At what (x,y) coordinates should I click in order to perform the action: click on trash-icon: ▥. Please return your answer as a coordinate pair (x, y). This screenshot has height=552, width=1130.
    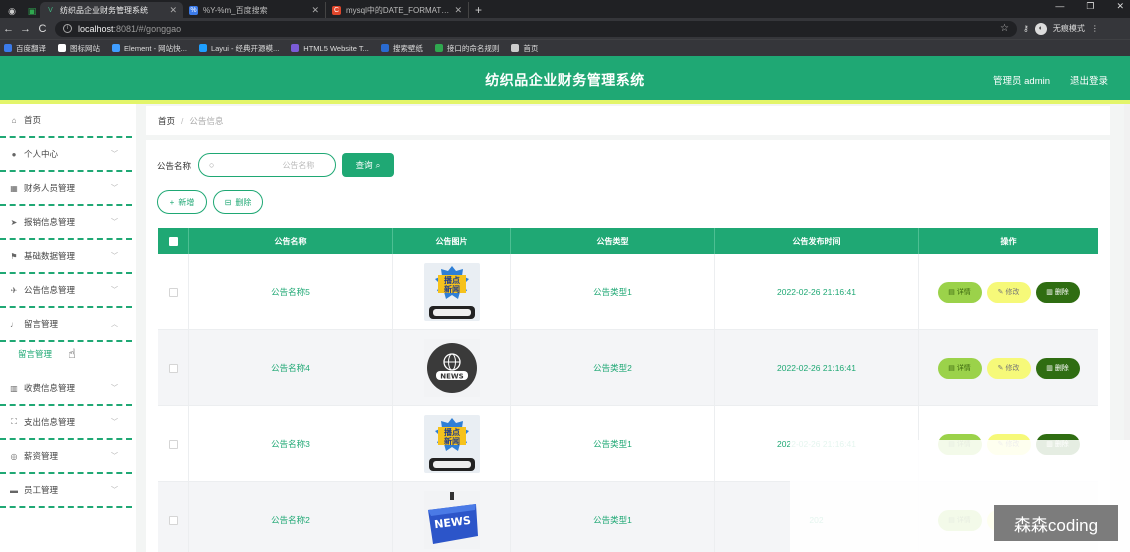
    Looking at the image, I should click on (1049, 368).